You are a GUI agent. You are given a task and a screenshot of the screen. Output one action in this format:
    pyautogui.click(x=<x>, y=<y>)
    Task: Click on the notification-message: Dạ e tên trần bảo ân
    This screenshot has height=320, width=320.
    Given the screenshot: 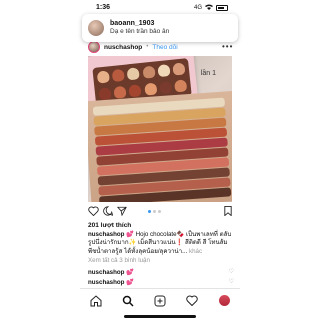 What is the action you would take?
    pyautogui.click(x=140, y=32)
    